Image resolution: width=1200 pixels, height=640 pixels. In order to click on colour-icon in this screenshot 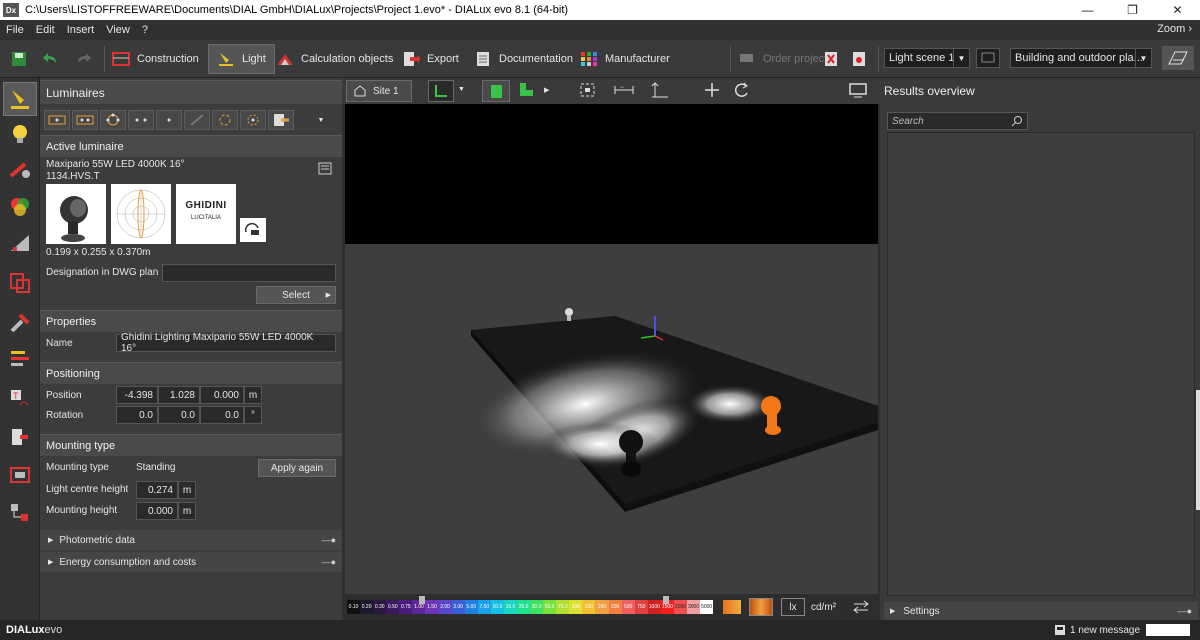, I will do `click(20, 207)`.